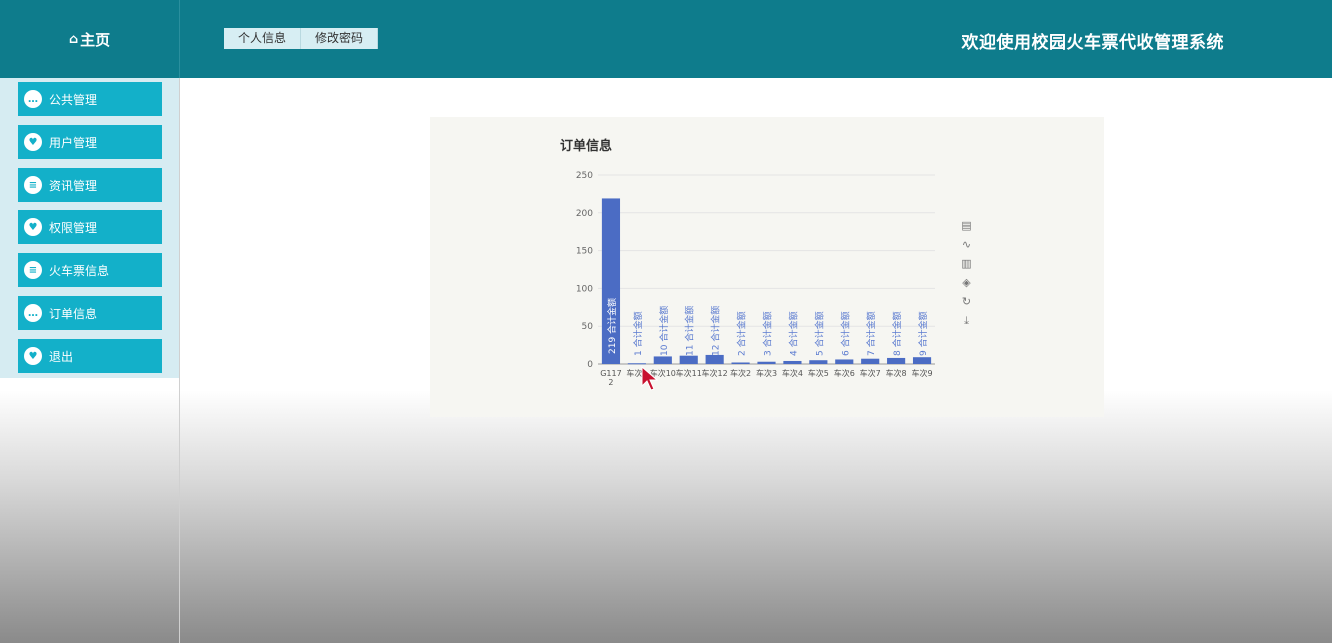 The image size is (1332, 643). What do you see at coordinates (793, 333) in the screenshot?
I see `bar-data-label: 4 合计金额` at bounding box center [793, 333].